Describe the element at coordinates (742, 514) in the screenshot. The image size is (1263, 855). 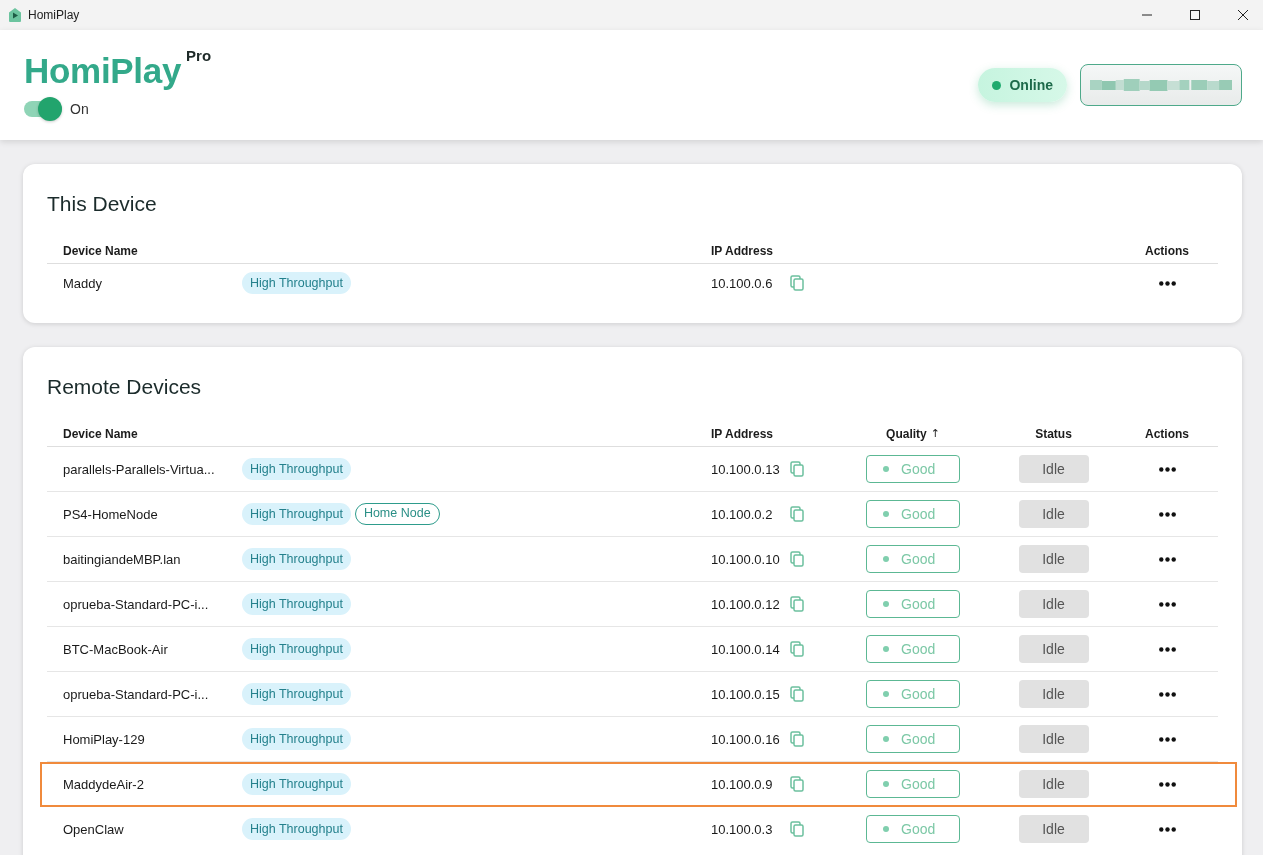
I see `ip-address: 10.100.0.2` at that location.